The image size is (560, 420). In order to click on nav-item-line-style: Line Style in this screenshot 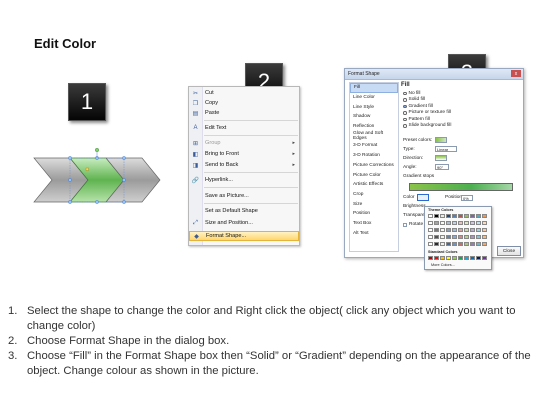, I will do `click(374, 107)`.